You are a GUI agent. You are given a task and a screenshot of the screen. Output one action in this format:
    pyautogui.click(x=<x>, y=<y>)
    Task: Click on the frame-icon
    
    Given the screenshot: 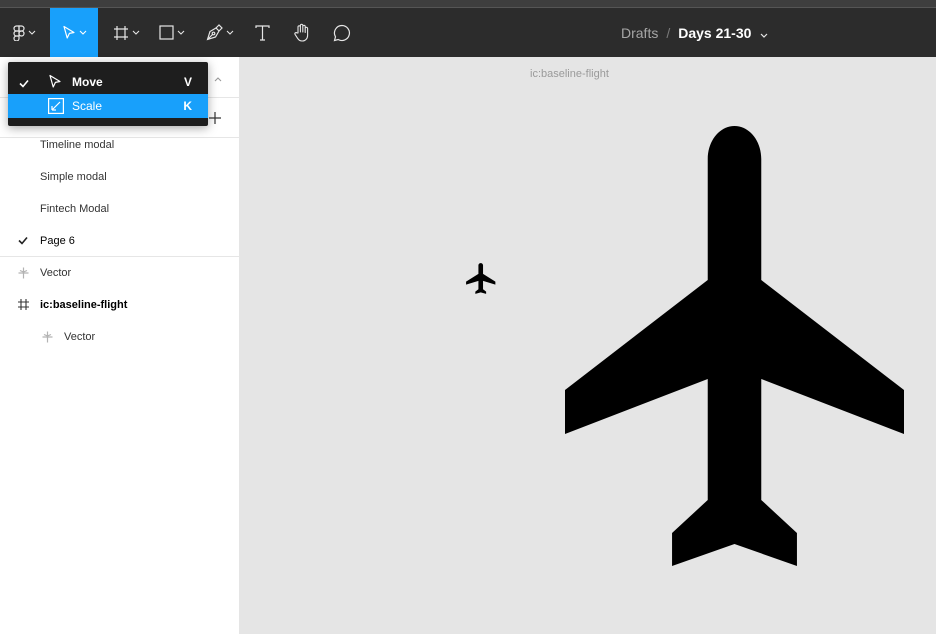 What is the action you would take?
    pyautogui.click(x=23, y=306)
    